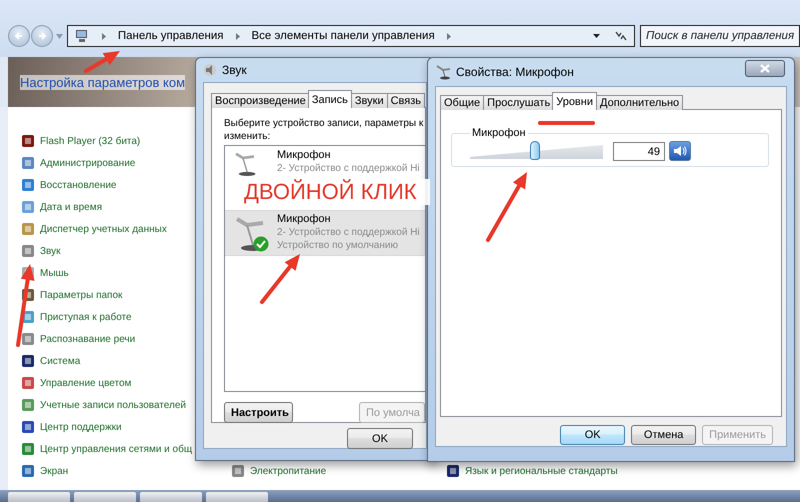 Image resolution: width=800 pixels, height=502 pixels. What do you see at coordinates (574, 101) in the screenshot?
I see `tab: Уровни` at bounding box center [574, 101].